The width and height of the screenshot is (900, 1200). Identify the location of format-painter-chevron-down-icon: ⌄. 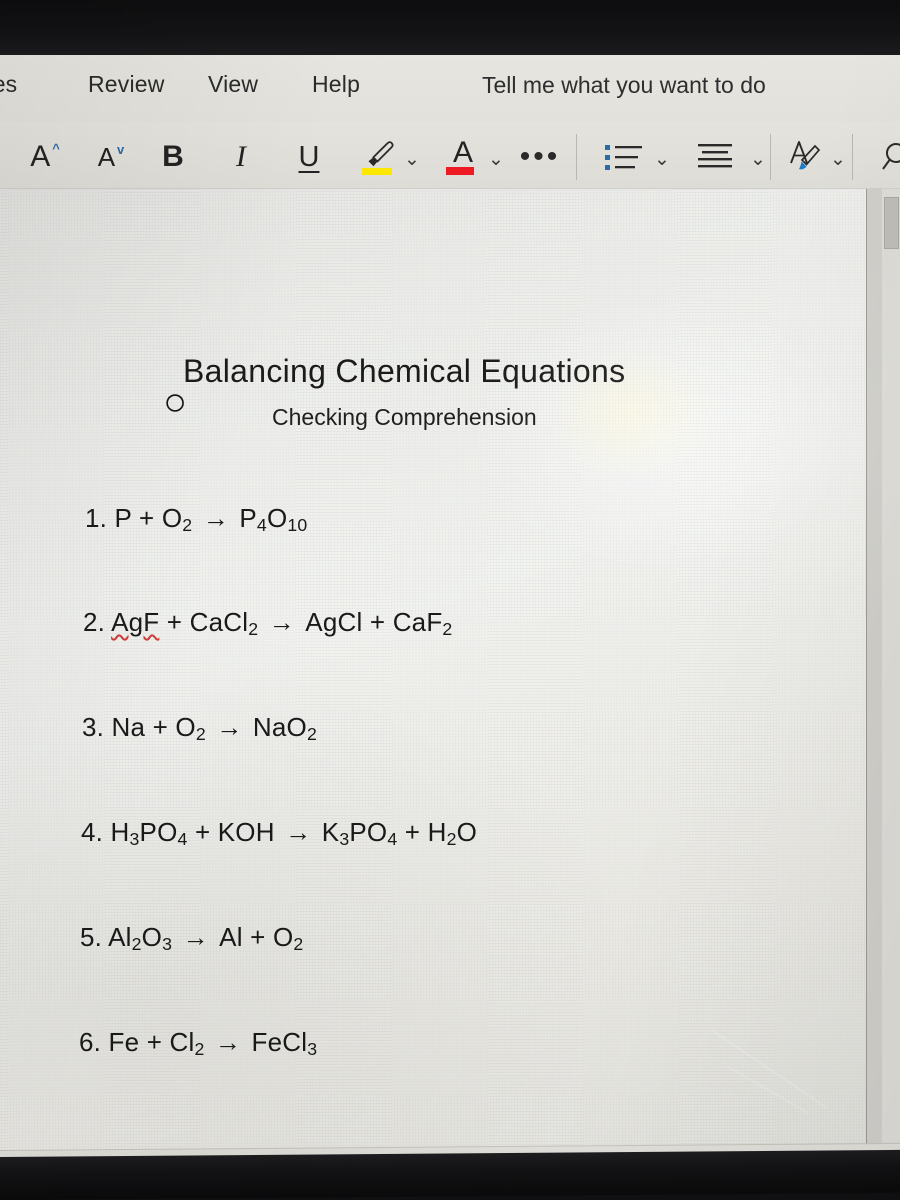
(838, 159).